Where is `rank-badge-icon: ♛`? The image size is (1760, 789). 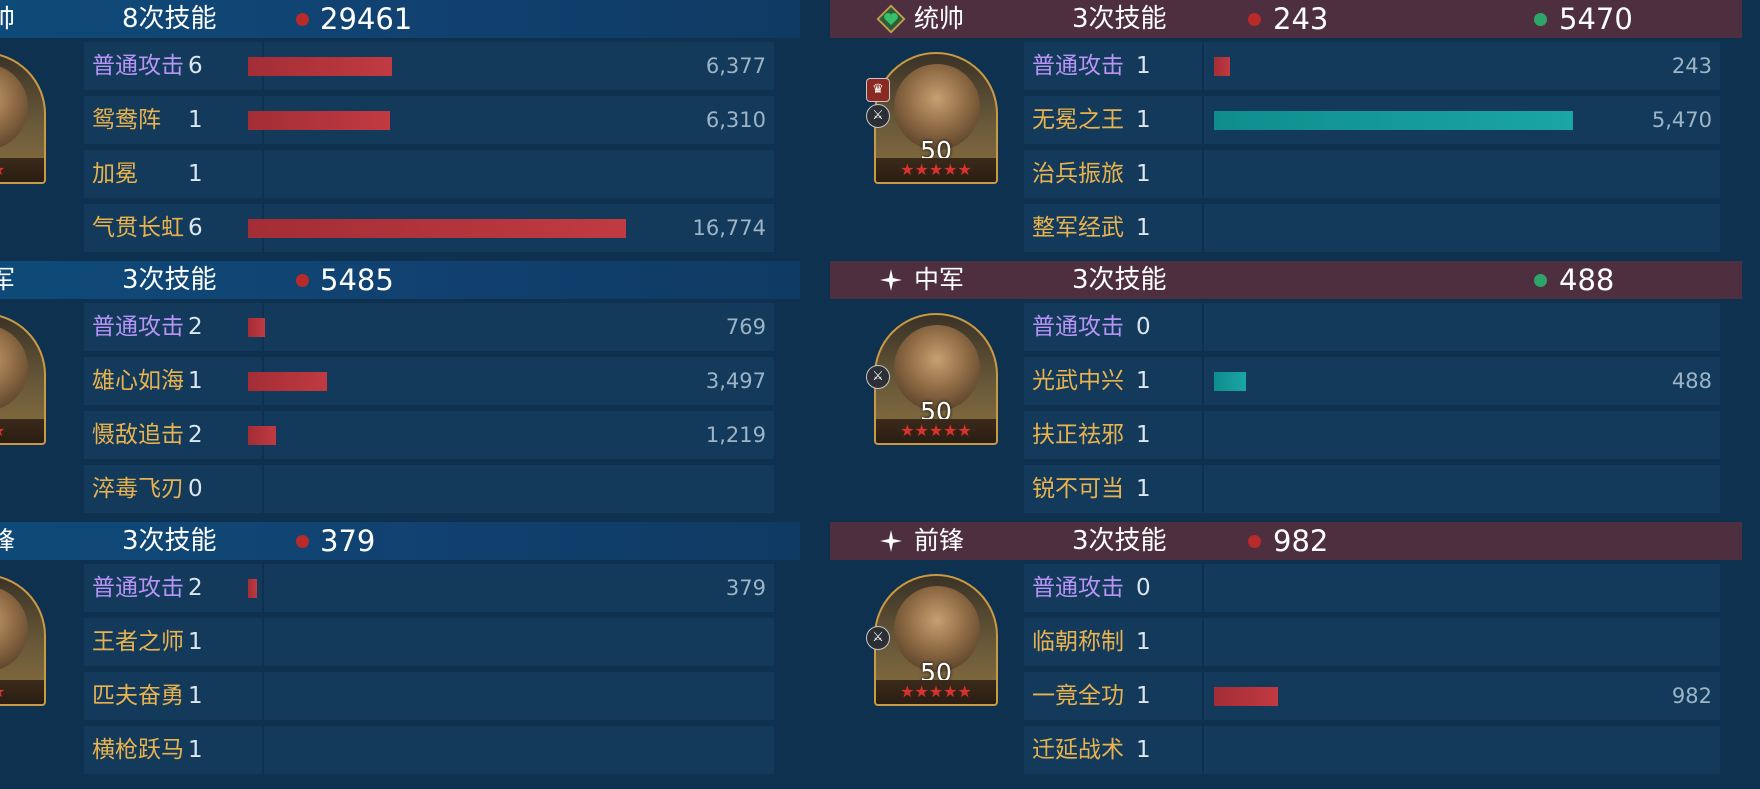
rank-badge-icon: ♛ is located at coordinates (878, 90).